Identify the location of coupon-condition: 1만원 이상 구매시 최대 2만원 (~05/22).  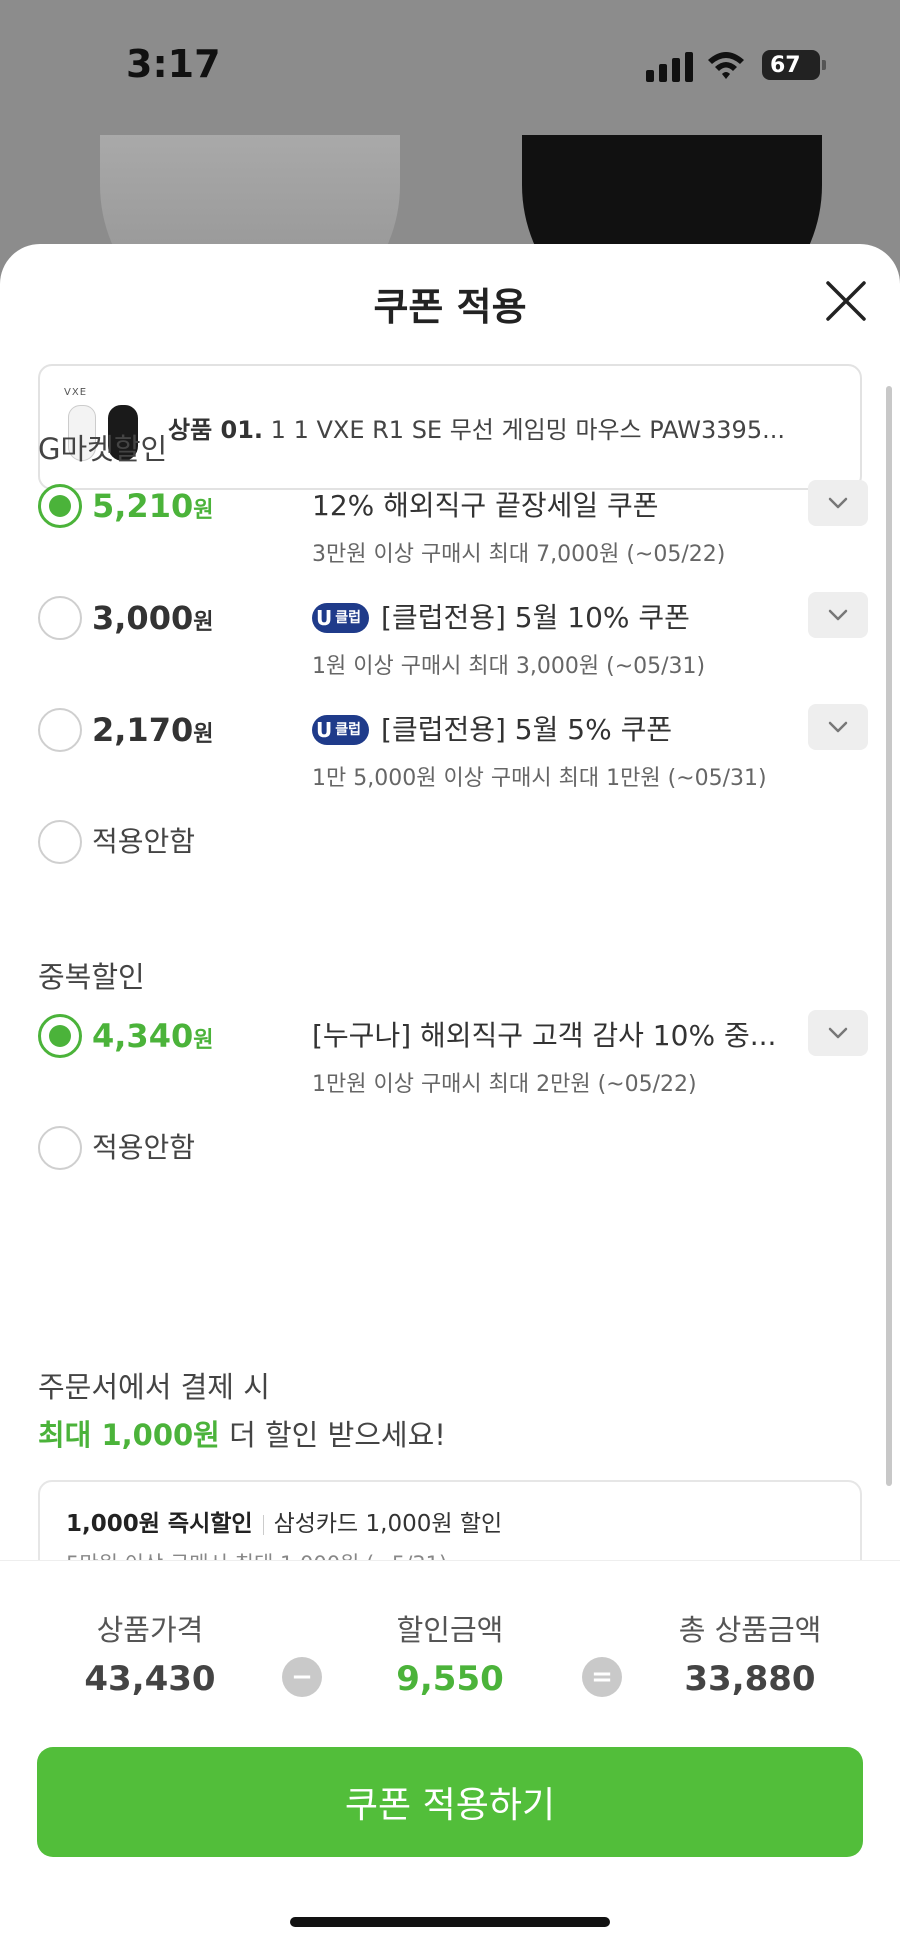
(504, 1084).